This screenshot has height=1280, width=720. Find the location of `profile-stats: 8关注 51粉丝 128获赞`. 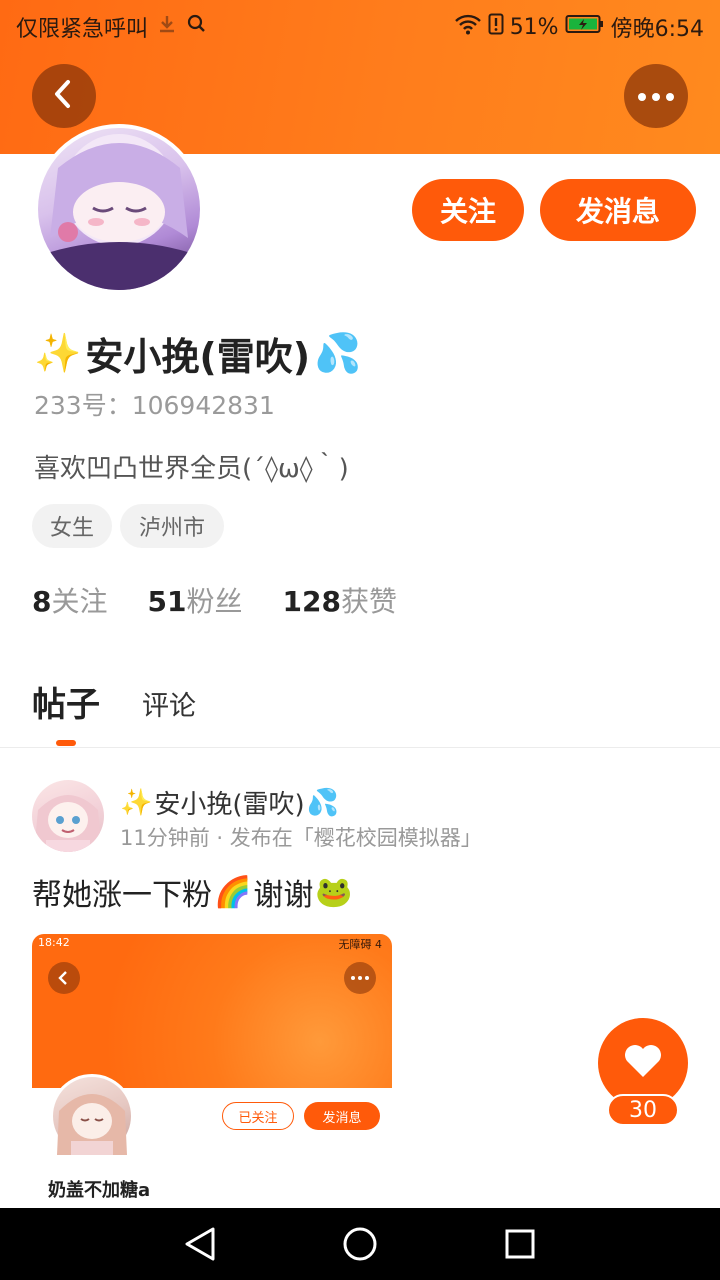

profile-stats: 8关注 51粉丝 128获赞 is located at coordinates (214, 600).